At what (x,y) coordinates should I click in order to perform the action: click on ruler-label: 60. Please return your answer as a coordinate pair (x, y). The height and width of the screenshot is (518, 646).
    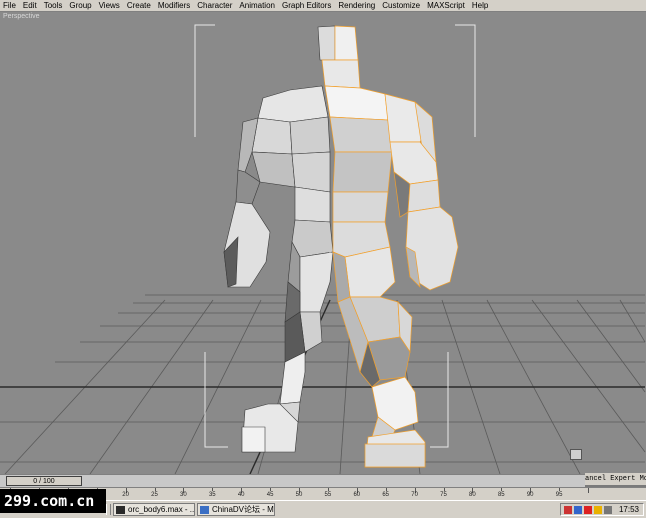
    Looking at the image, I should click on (357, 495).